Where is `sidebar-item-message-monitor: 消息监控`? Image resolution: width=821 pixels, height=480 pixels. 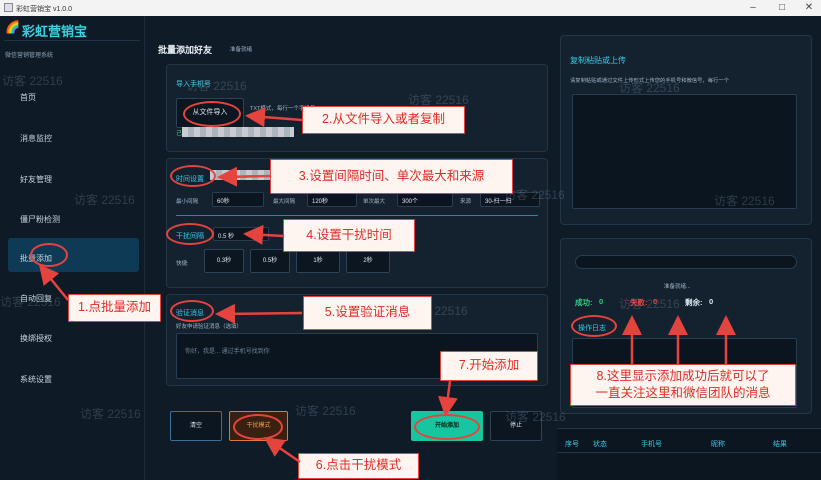 sidebar-item-message-monitor: 消息监控 is located at coordinates (36, 138).